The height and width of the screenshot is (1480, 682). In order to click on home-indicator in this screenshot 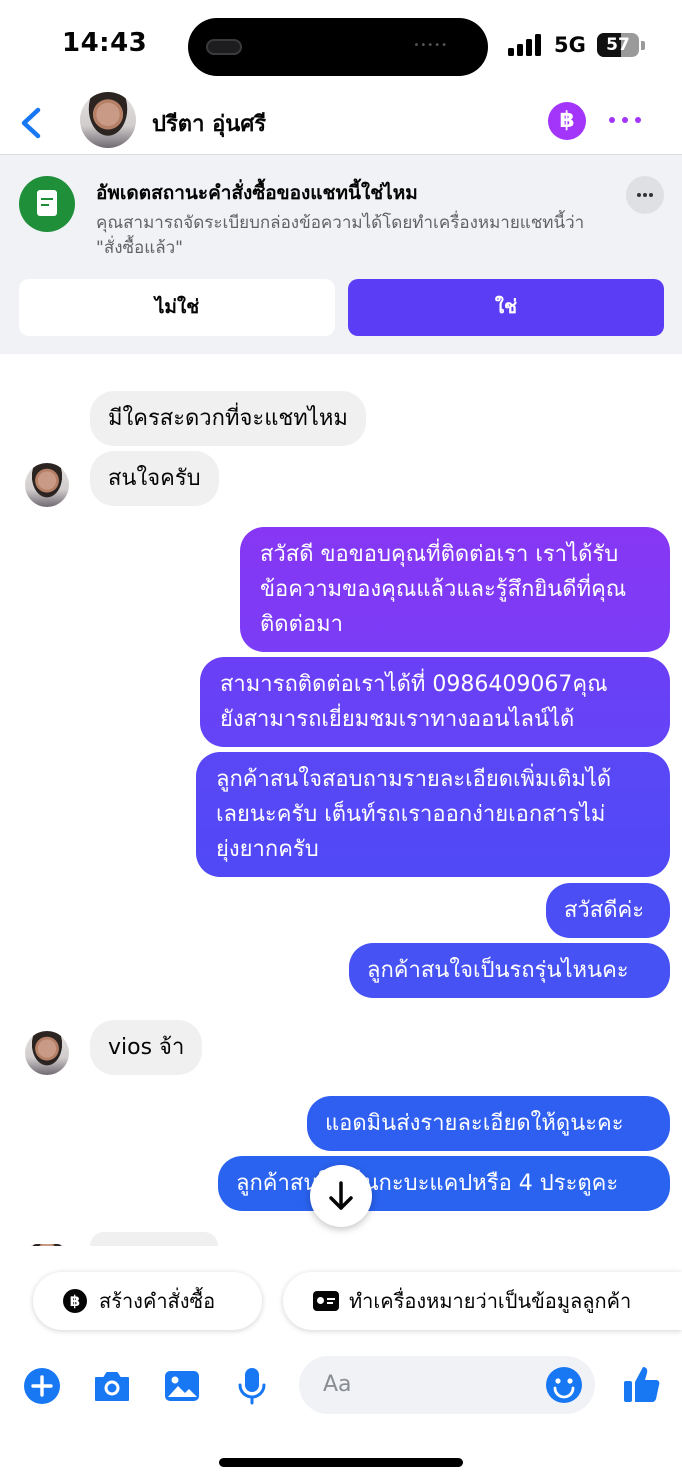, I will do `click(341, 1462)`.